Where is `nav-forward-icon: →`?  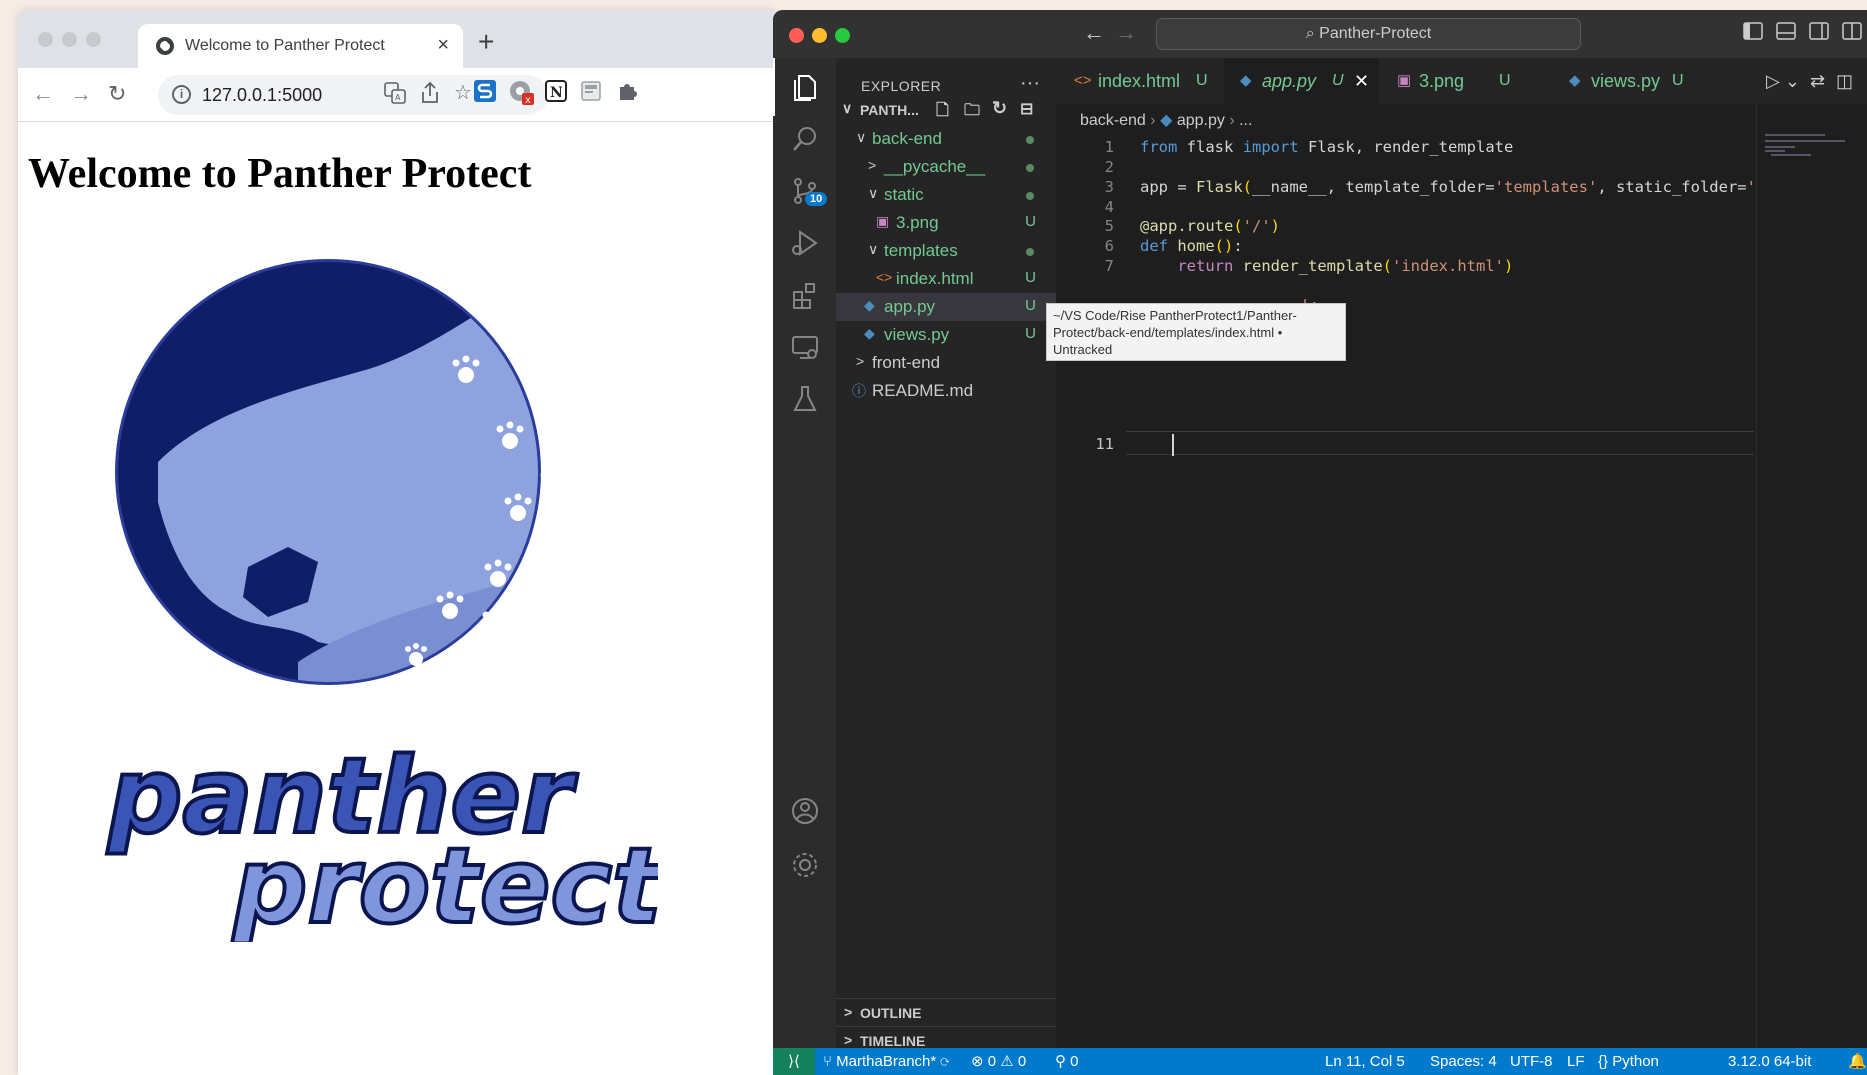 nav-forward-icon: → is located at coordinates (1126, 33).